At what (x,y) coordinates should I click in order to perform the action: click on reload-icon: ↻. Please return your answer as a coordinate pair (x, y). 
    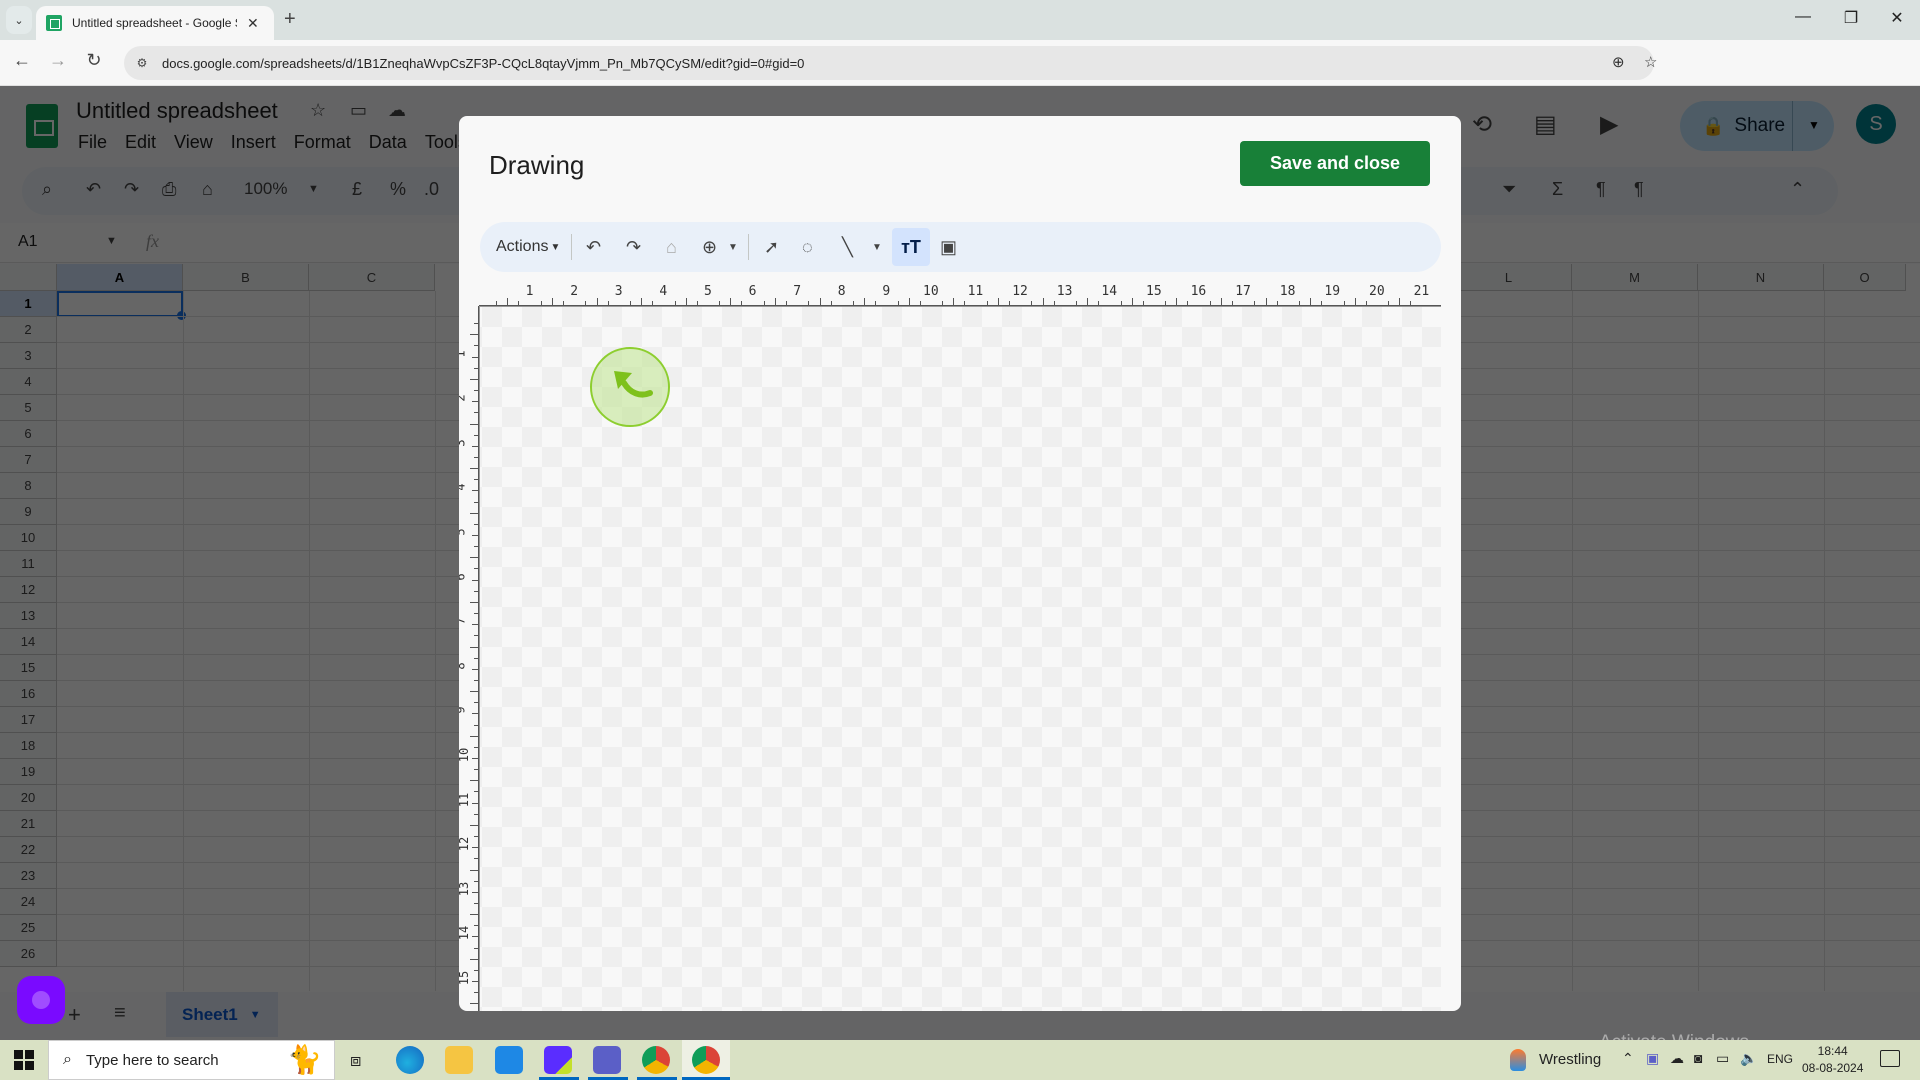
    Looking at the image, I should click on (94, 60).